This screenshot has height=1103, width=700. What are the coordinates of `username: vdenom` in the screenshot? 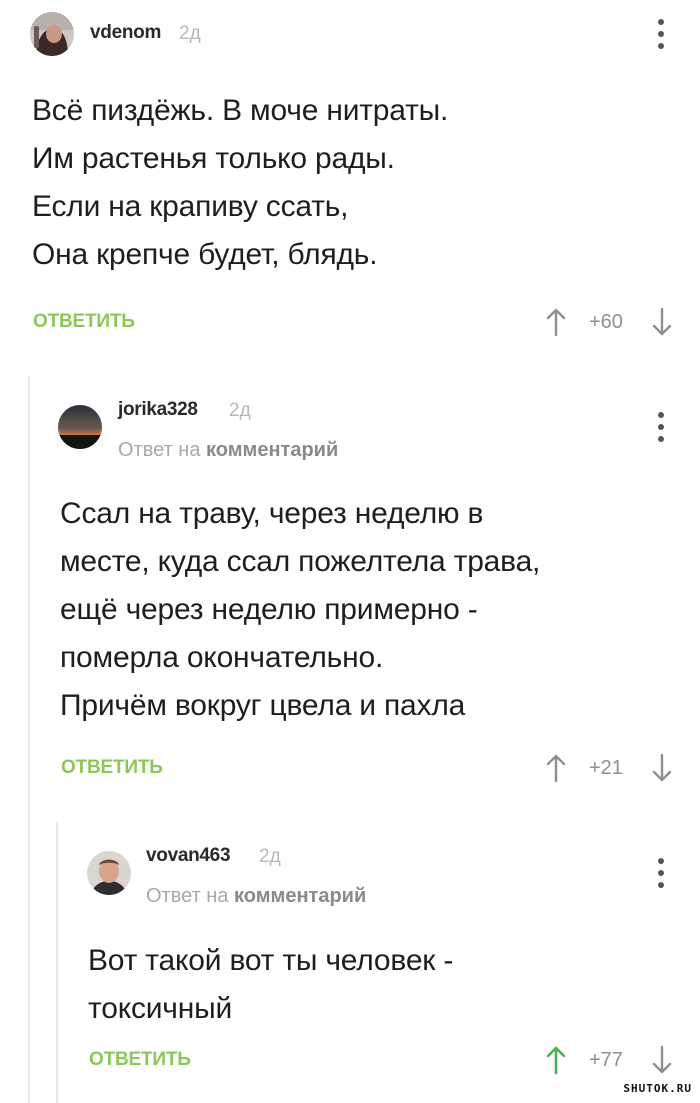 It's located at (125, 33).